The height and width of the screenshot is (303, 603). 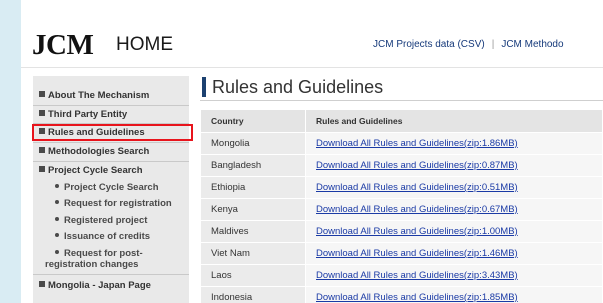 I want to click on page-title: Rules and Guidelines, so click(x=298, y=87).